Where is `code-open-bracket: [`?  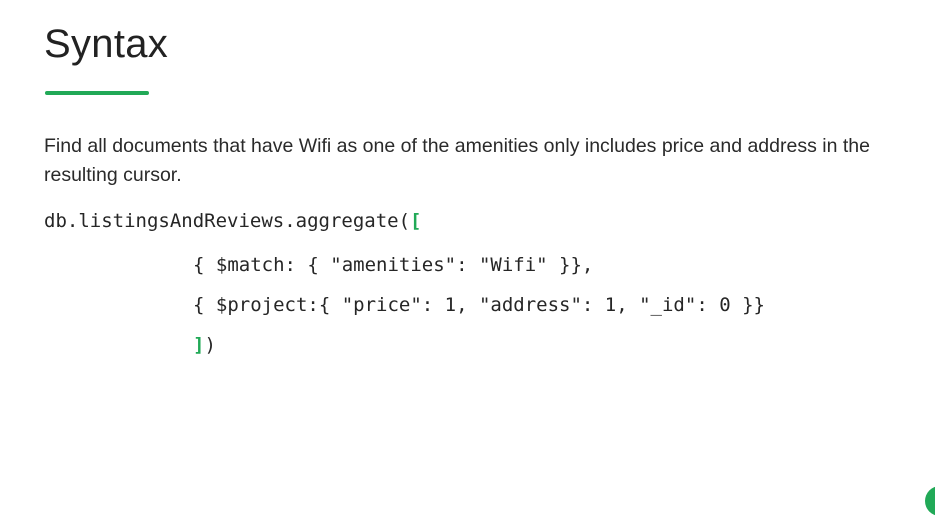 code-open-bracket: [ is located at coordinates (416, 221).